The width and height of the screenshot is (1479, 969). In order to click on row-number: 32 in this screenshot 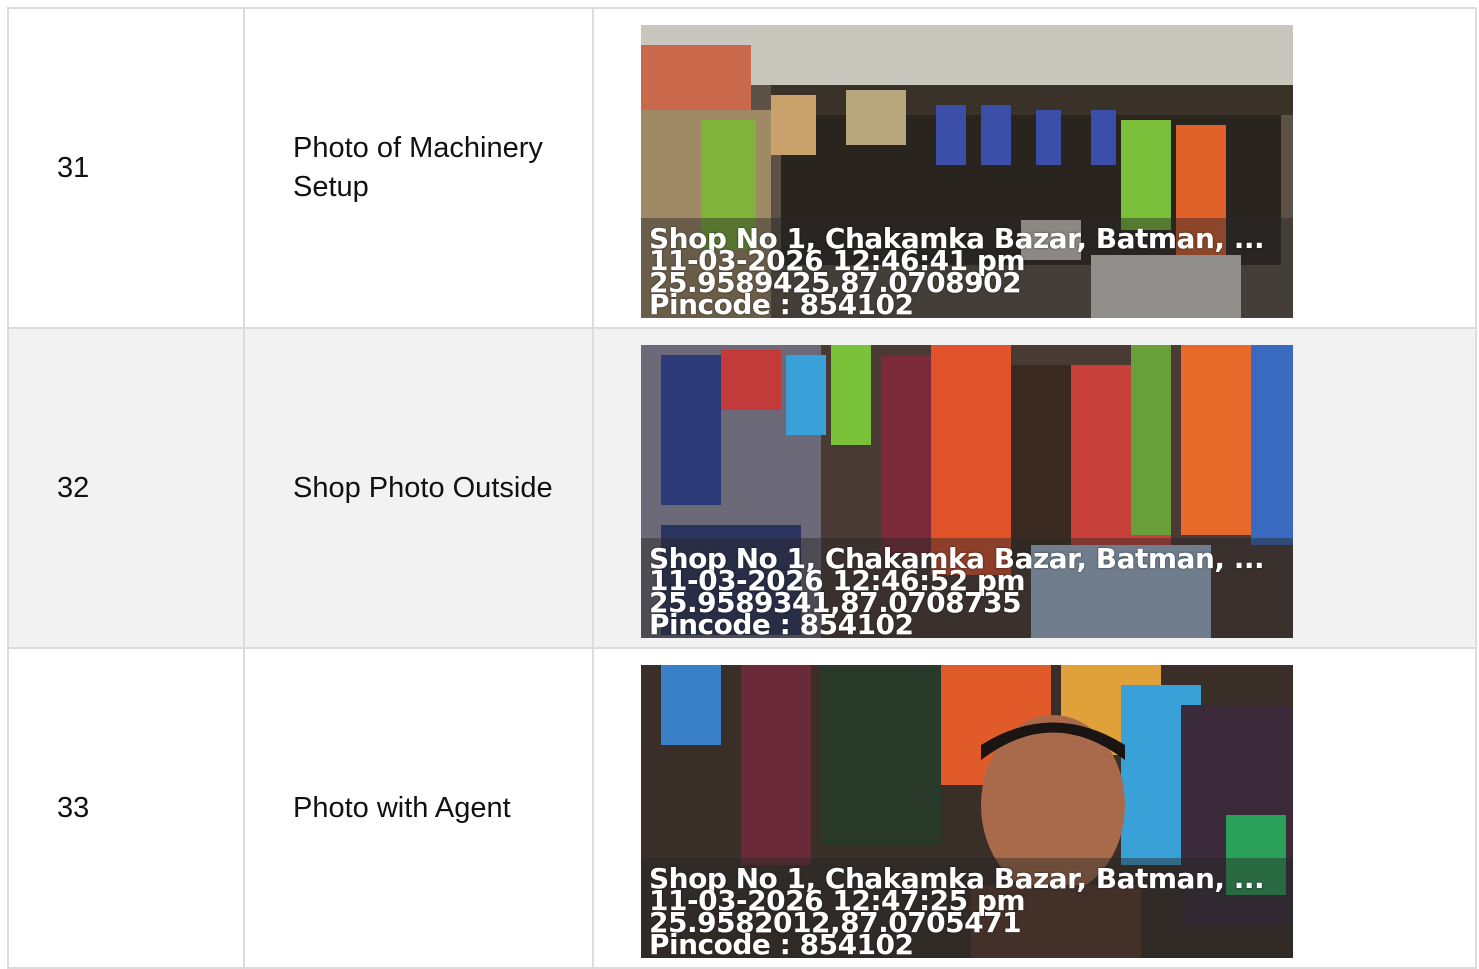, I will do `click(127, 488)`.